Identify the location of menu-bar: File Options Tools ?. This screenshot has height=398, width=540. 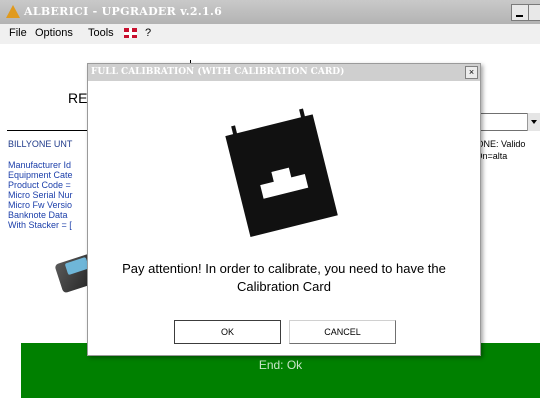
(270, 34).